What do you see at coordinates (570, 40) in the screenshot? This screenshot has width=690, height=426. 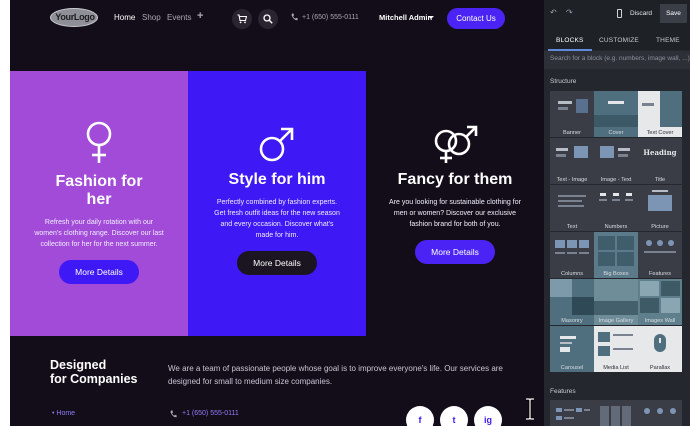 I see `tab-blocks: BLOCKS` at bounding box center [570, 40].